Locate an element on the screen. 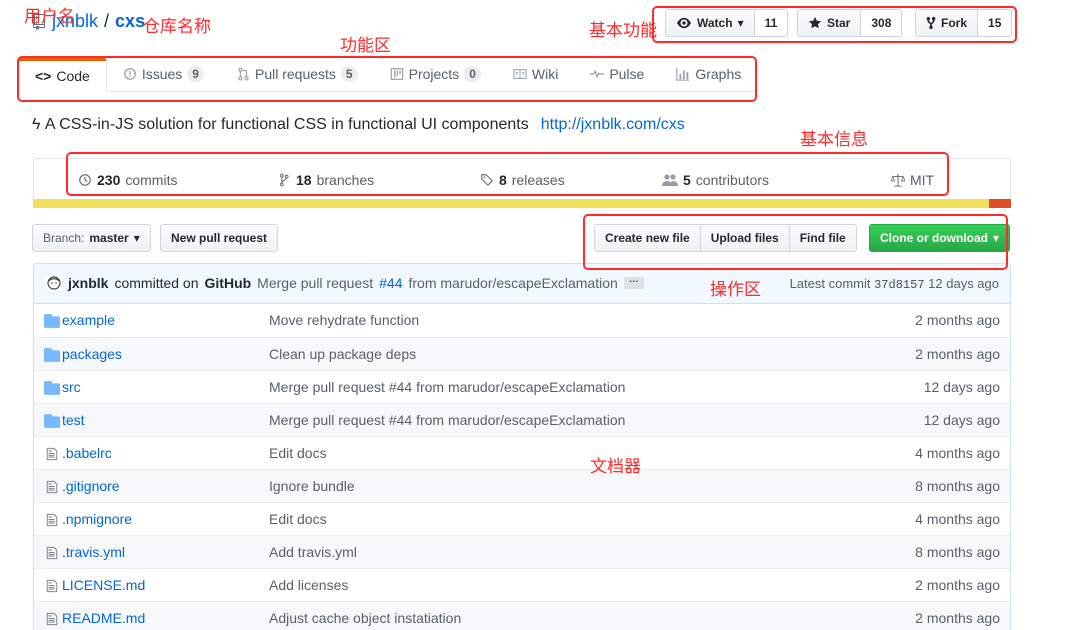 Image resolution: width=1073 pixels, height=630 pixels. people-icon is located at coordinates (670, 180).